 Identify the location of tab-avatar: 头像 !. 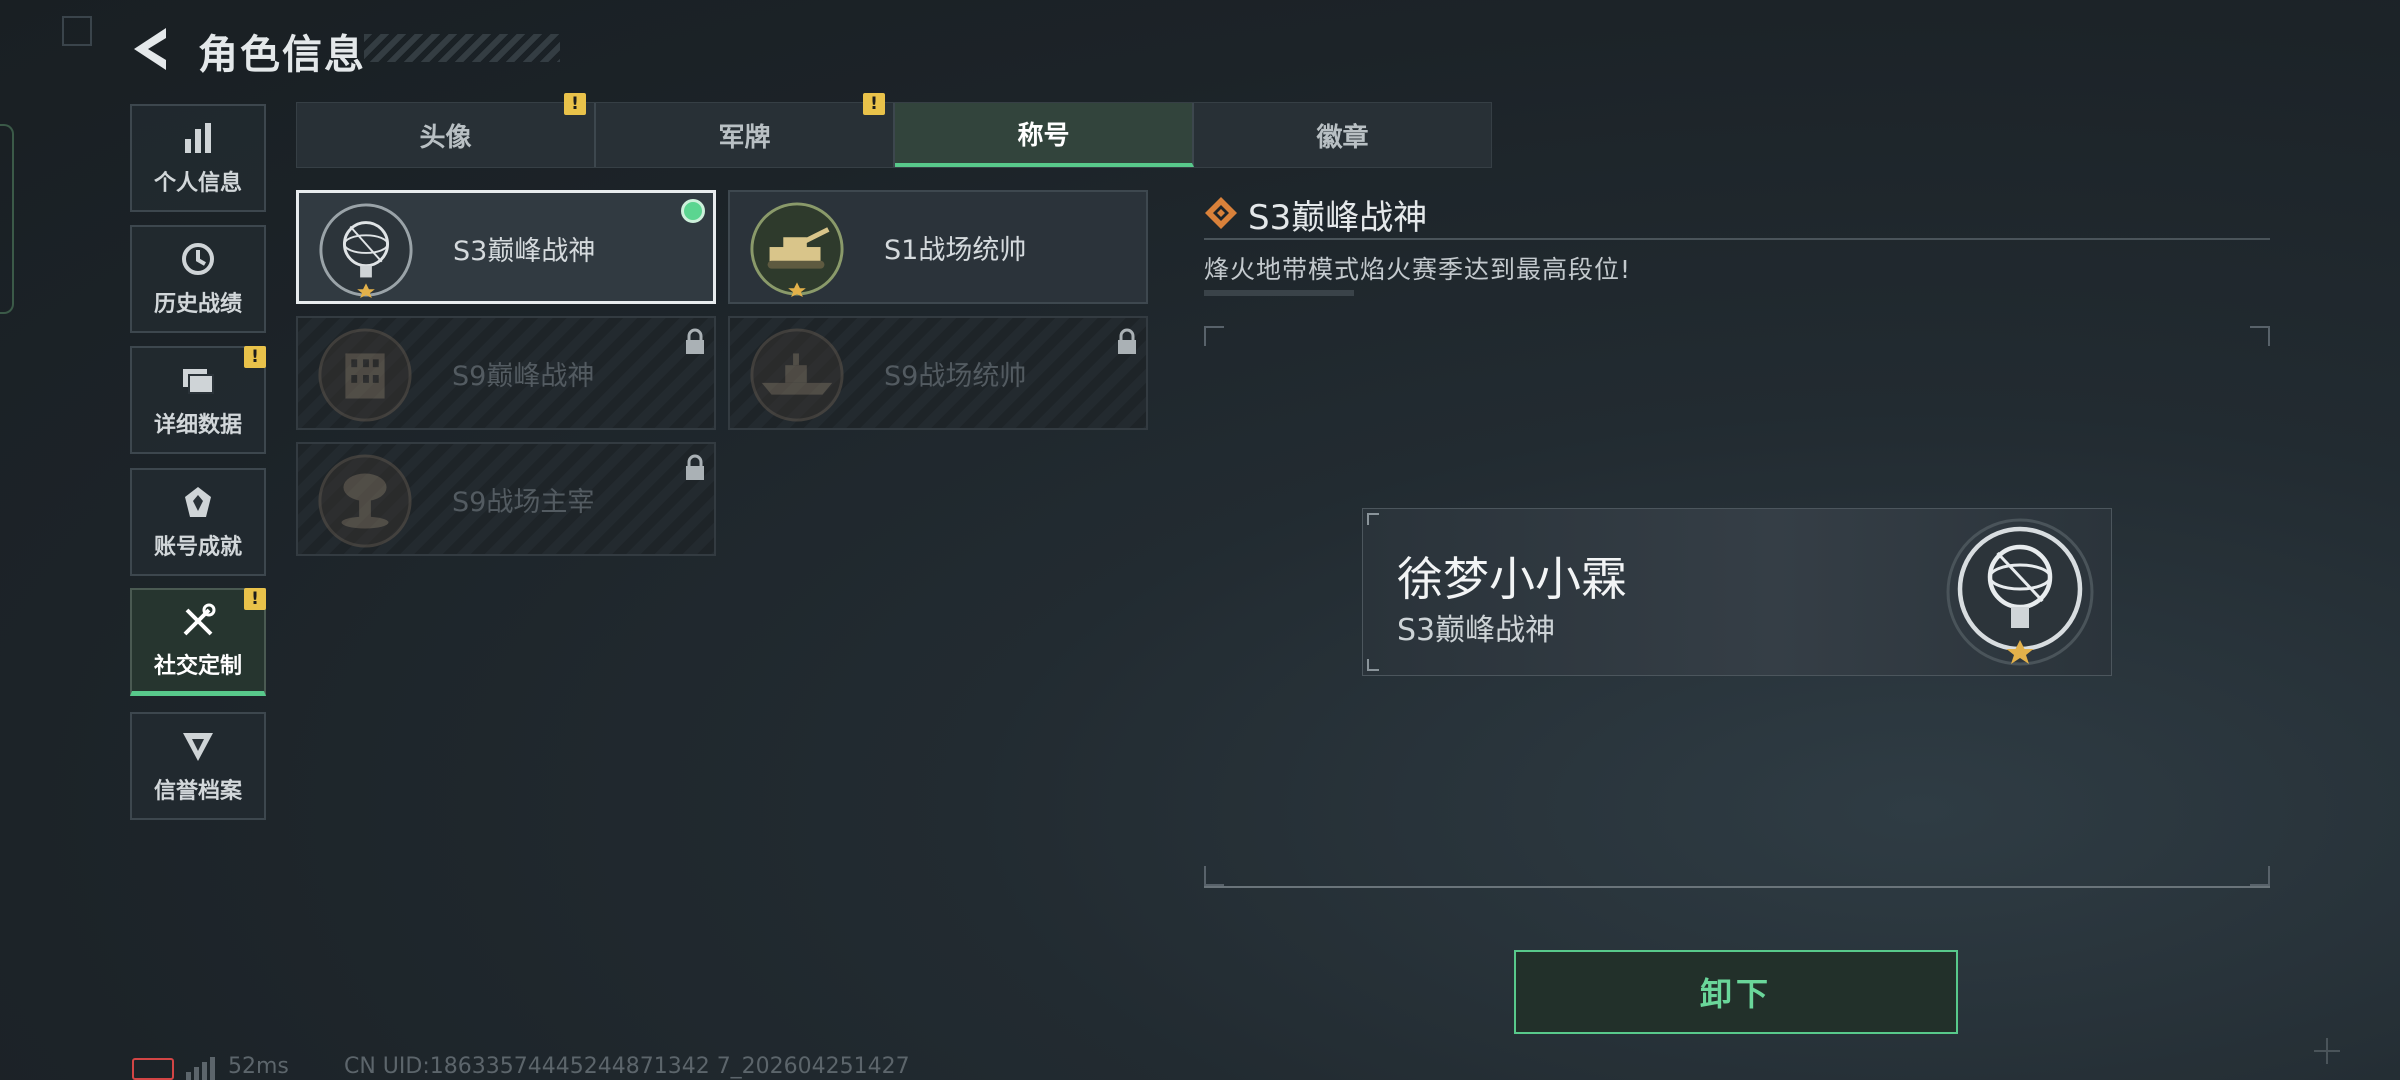
(446, 130).